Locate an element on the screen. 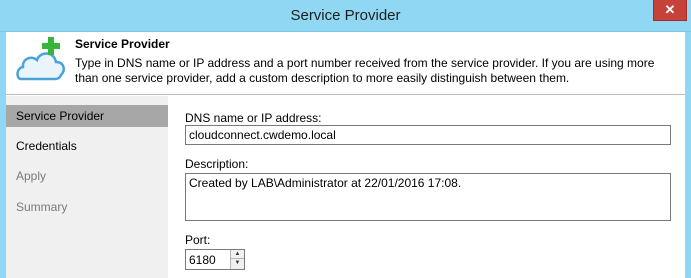 The image size is (691, 278). cloud-add-icon is located at coordinates (40, 59).